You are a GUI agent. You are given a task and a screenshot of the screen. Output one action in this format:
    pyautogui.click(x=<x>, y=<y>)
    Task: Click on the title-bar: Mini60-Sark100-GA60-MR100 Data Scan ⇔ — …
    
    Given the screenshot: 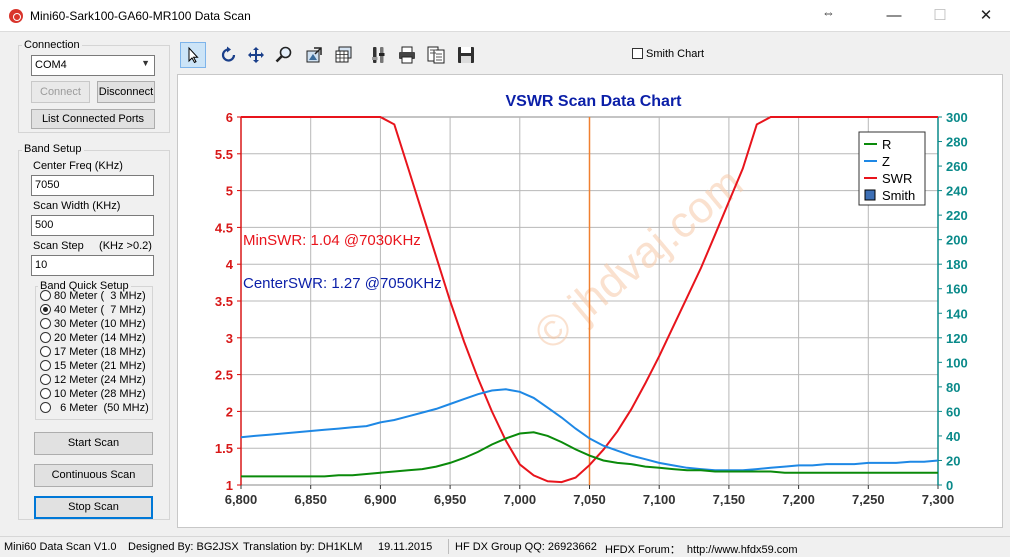 What is the action you would take?
    pyautogui.click(x=505, y=16)
    